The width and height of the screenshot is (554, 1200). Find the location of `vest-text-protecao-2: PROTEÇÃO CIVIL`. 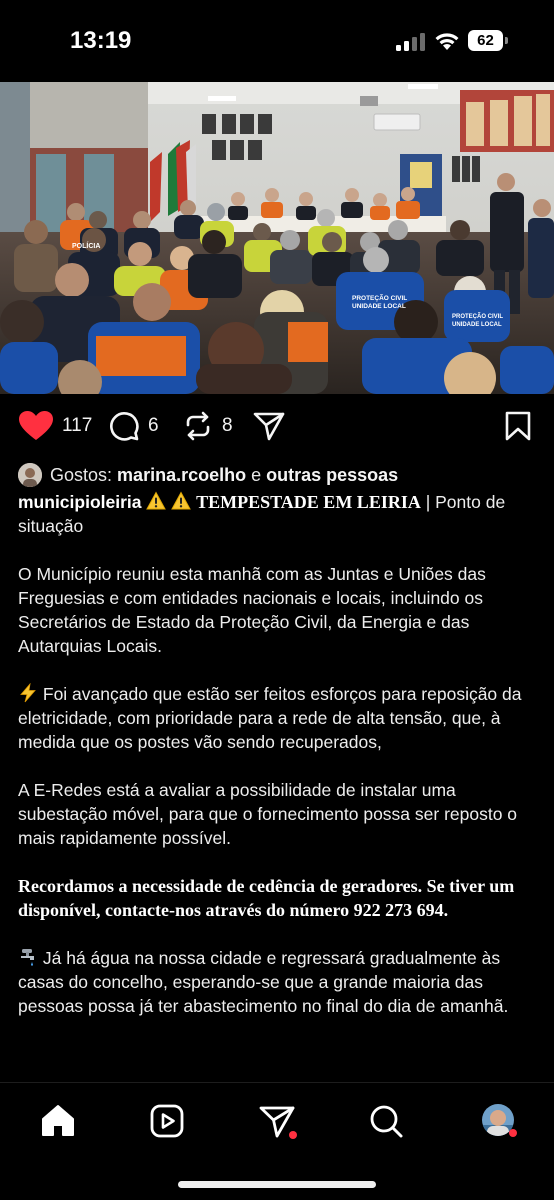

vest-text-protecao-2: PROTEÇÃO CIVIL is located at coordinates (477, 316).